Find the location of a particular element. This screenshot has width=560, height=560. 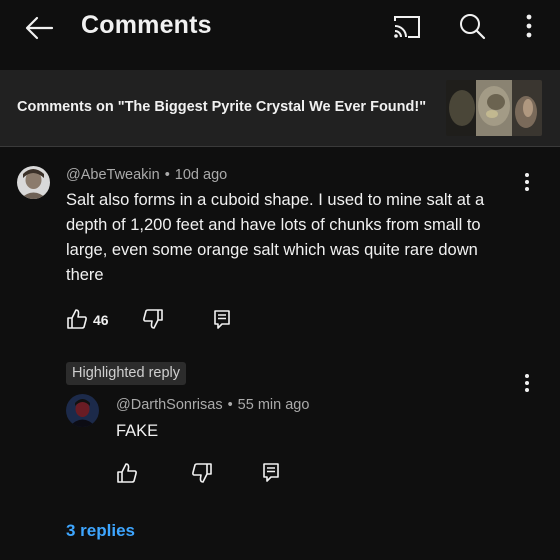

reply-author: @DarthSonrisas is located at coordinates (169, 405).